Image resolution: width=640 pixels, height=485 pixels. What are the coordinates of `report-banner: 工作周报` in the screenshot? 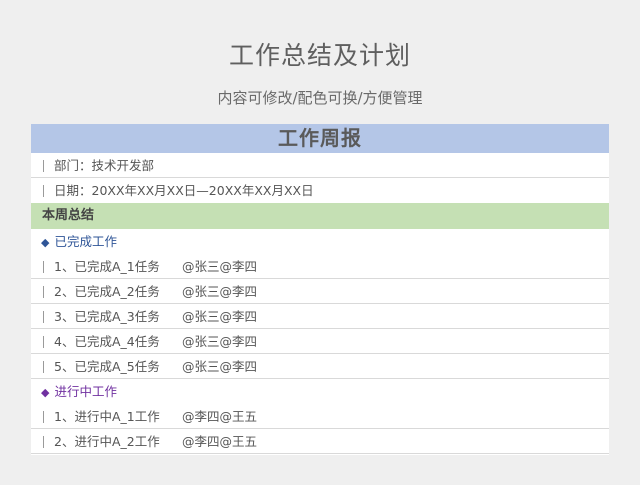 It's located at (320, 138).